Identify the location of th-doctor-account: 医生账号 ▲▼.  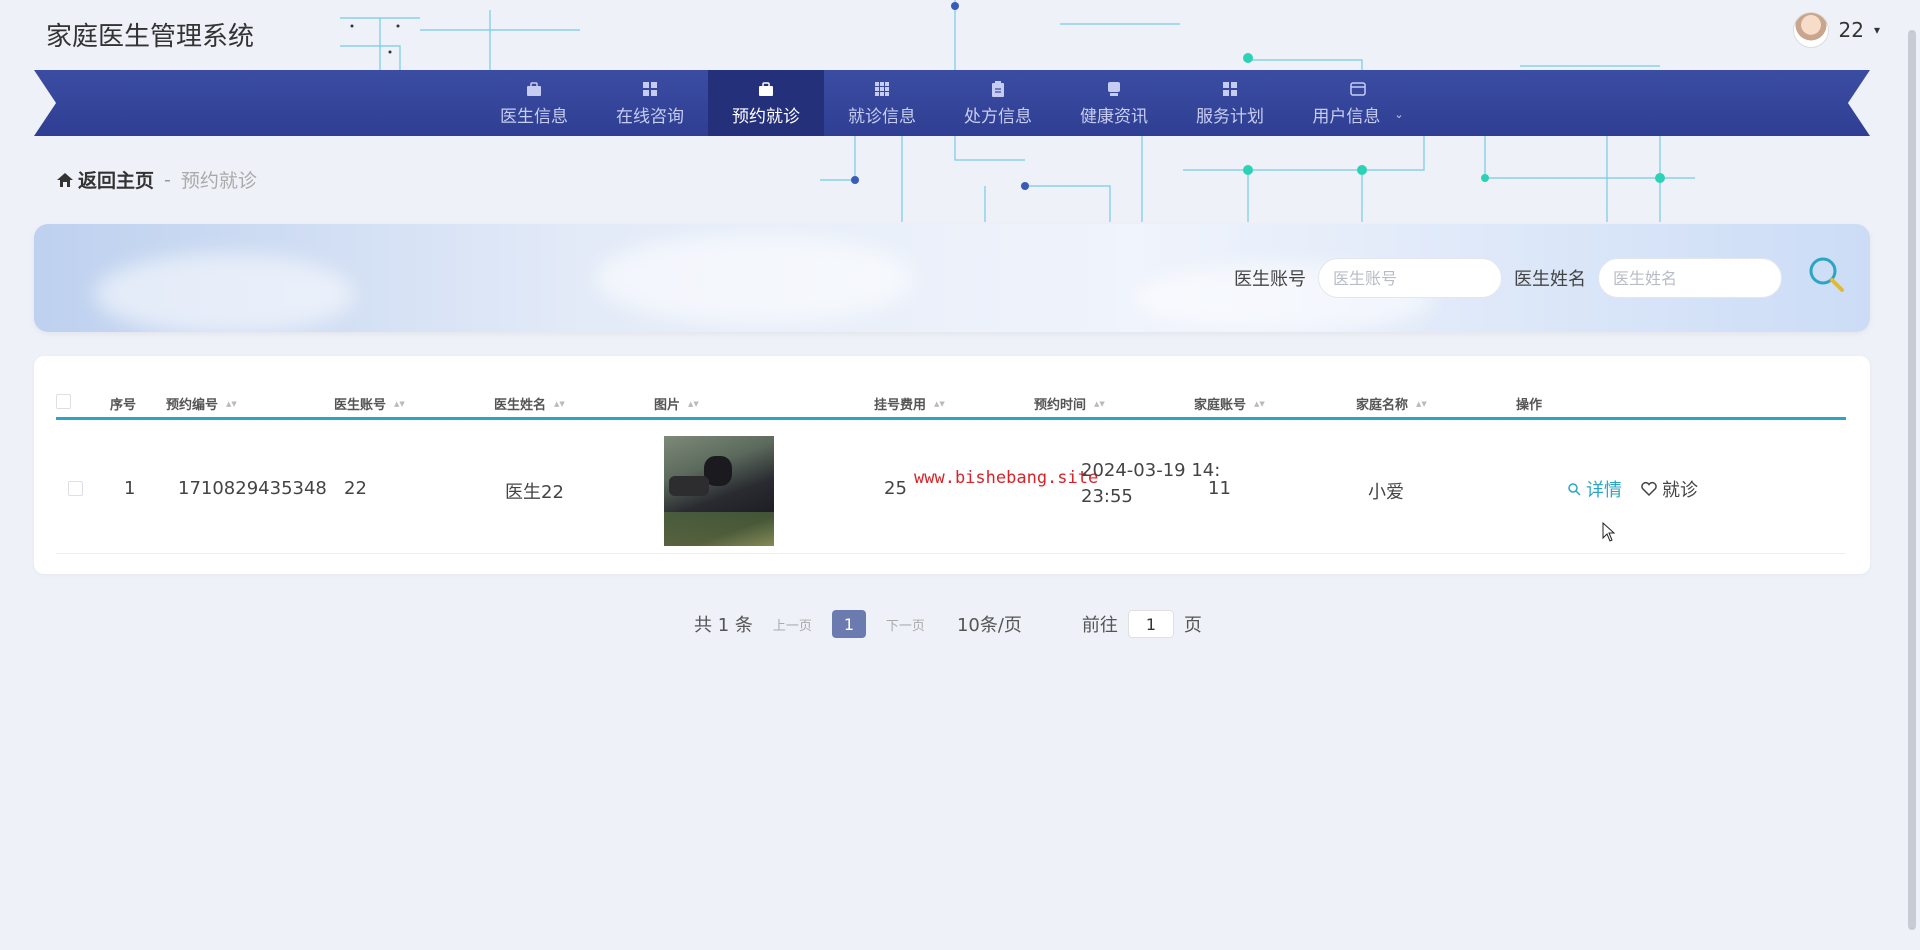
(369, 403).